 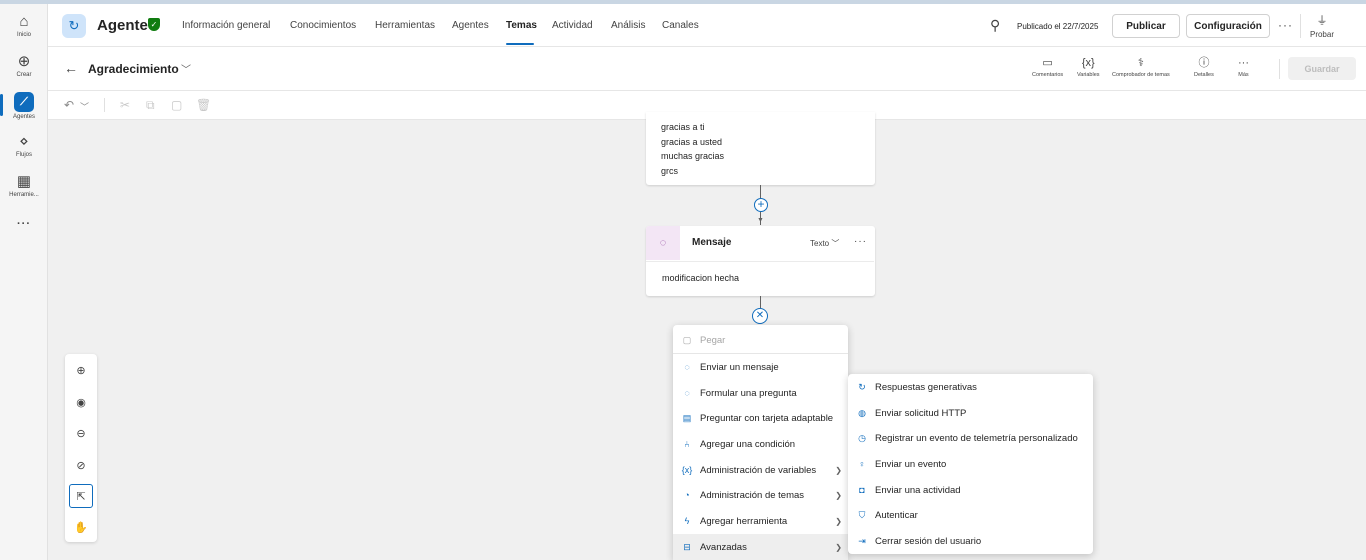 I want to click on more-icon: ···, so click(x=1243, y=63).